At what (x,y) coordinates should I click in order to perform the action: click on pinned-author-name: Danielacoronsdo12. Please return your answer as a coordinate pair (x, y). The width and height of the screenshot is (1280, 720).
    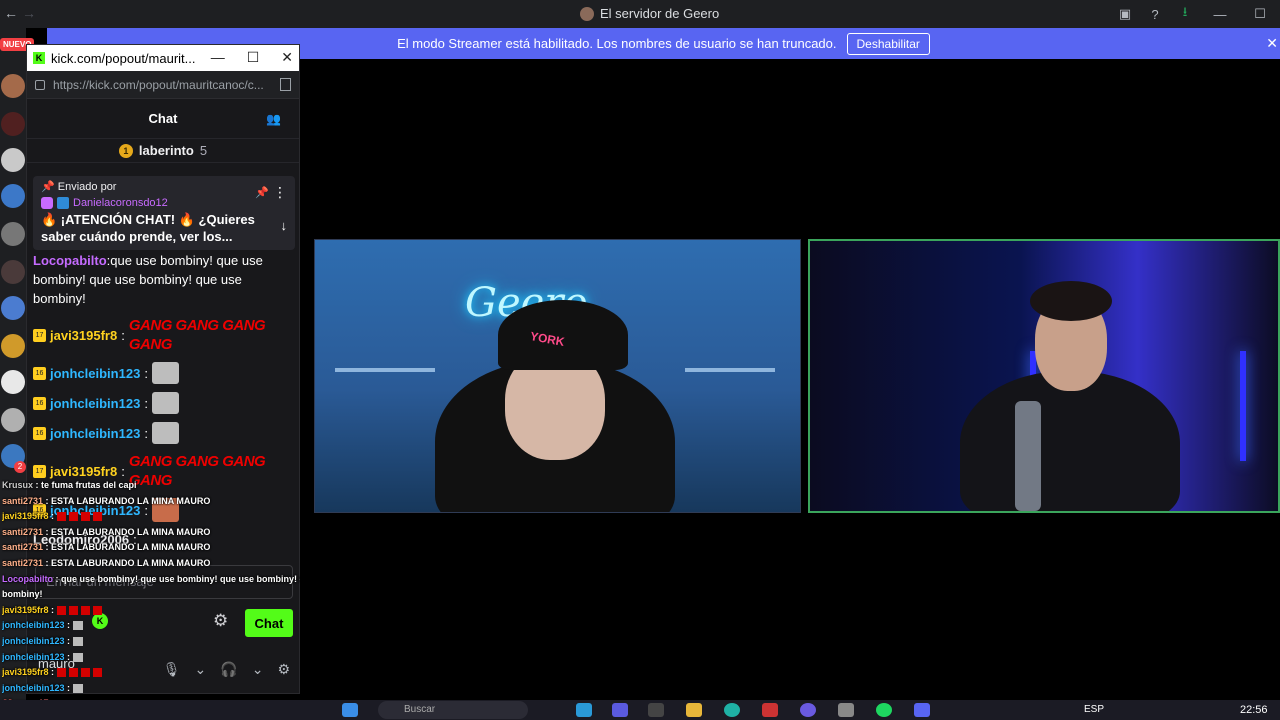
    Looking at the image, I should click on (120, 203).